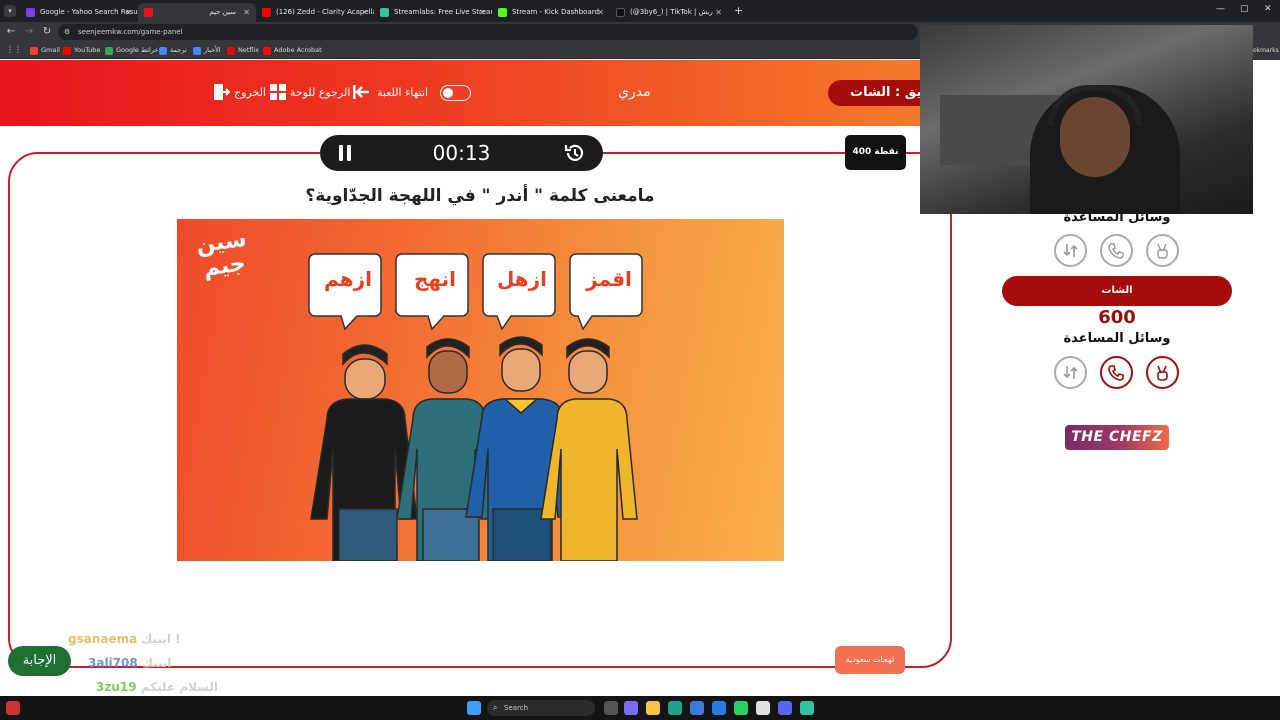  I want to click on adobe-acrobat-icon, so click(267, 51).